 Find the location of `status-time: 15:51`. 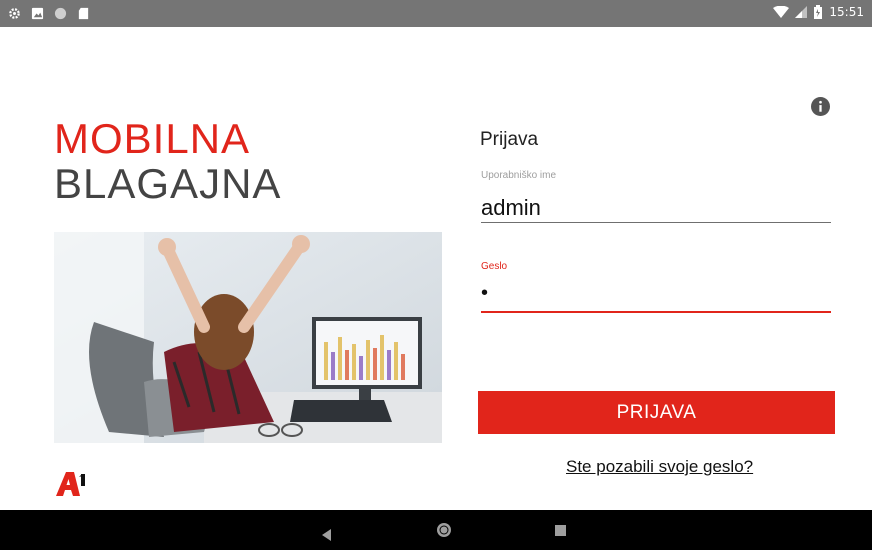

status-time: 15:51 is located at coordinates (846, 12).